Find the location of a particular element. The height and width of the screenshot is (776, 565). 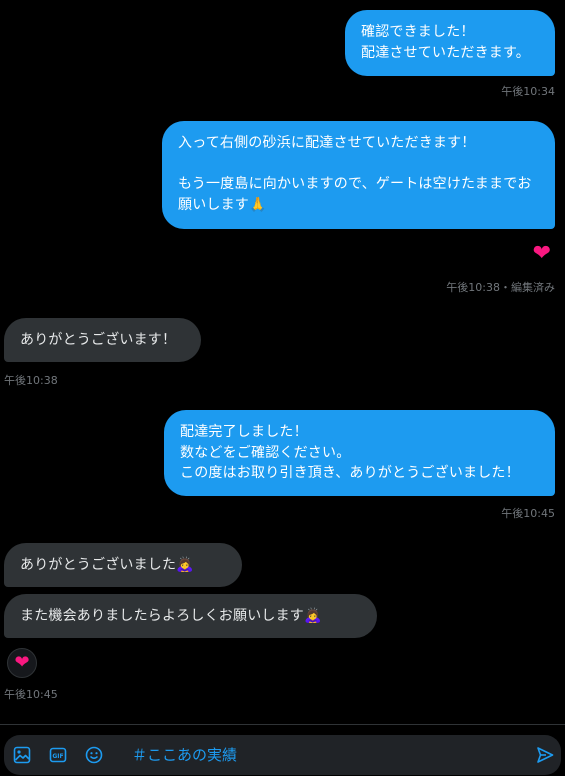

message-input is located at coordinates (322, 755).